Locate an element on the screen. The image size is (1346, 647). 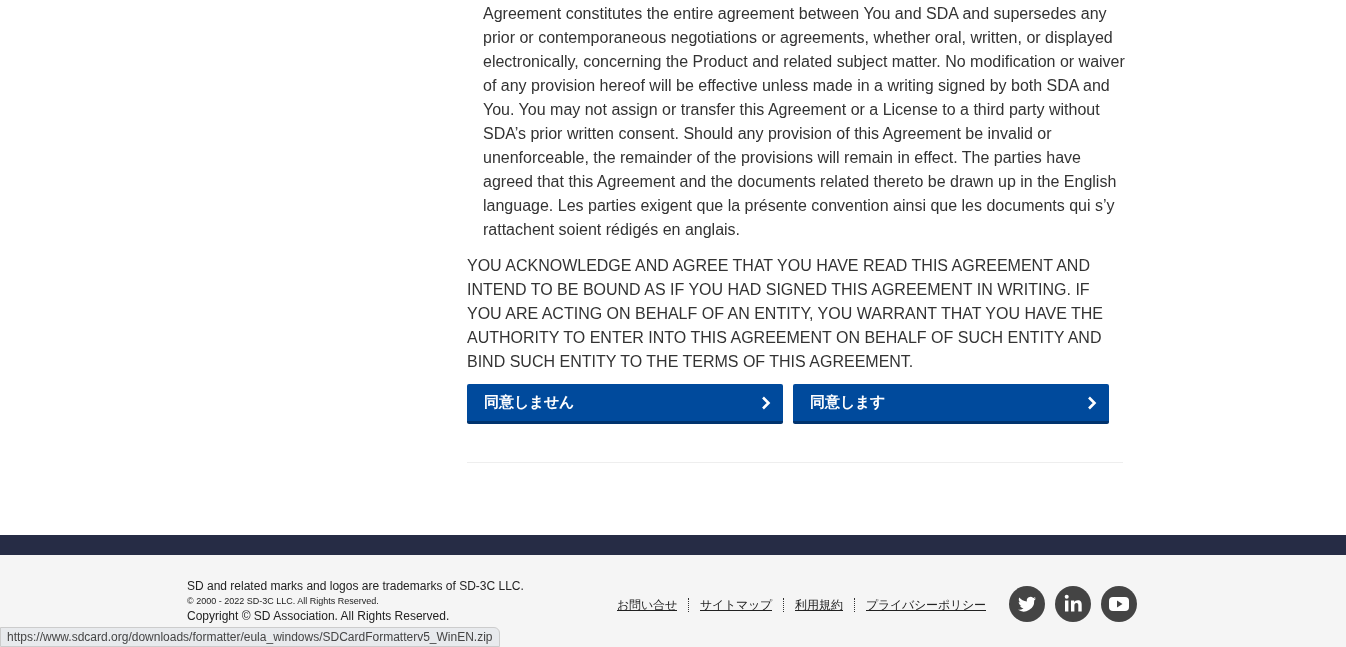
footer-link: 利用規約 is located at coordinates (819, 605).